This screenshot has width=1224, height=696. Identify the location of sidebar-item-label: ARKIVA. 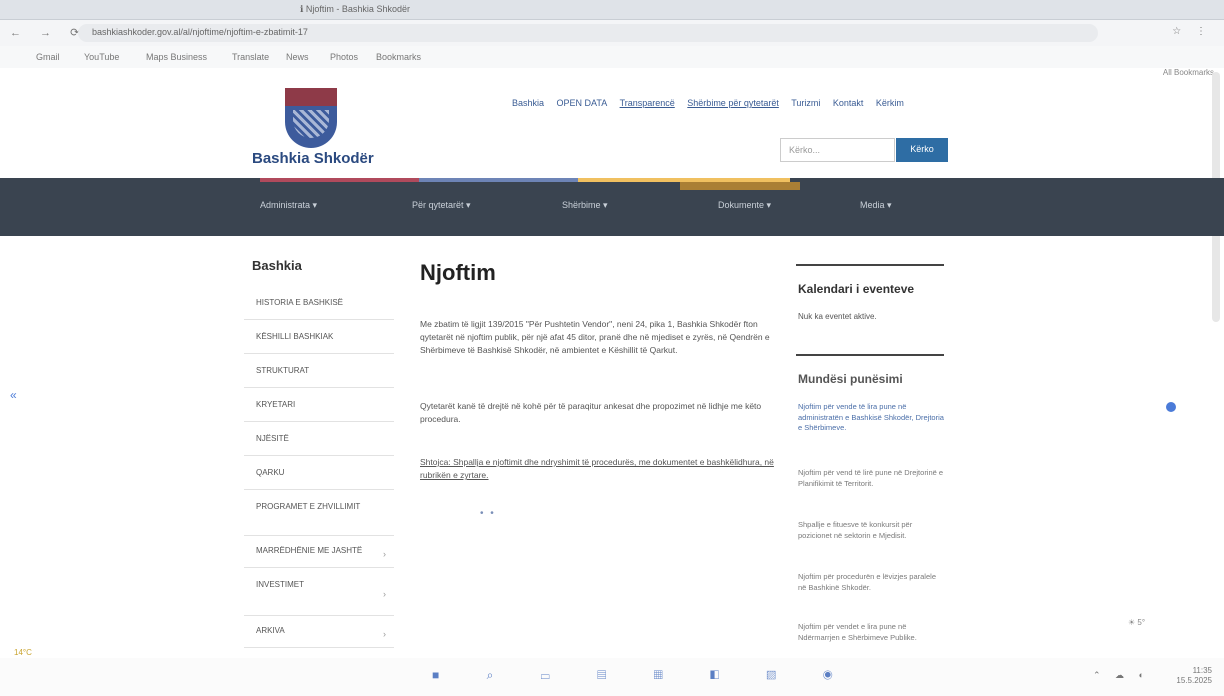
(270, 630).